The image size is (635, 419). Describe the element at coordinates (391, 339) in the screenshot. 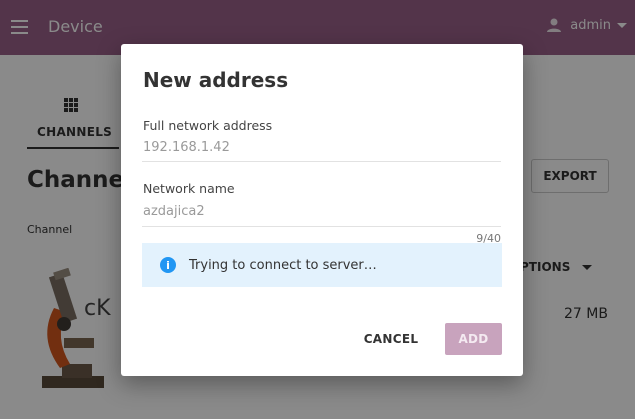

I see `cancel-button: CANCEL` at that location.